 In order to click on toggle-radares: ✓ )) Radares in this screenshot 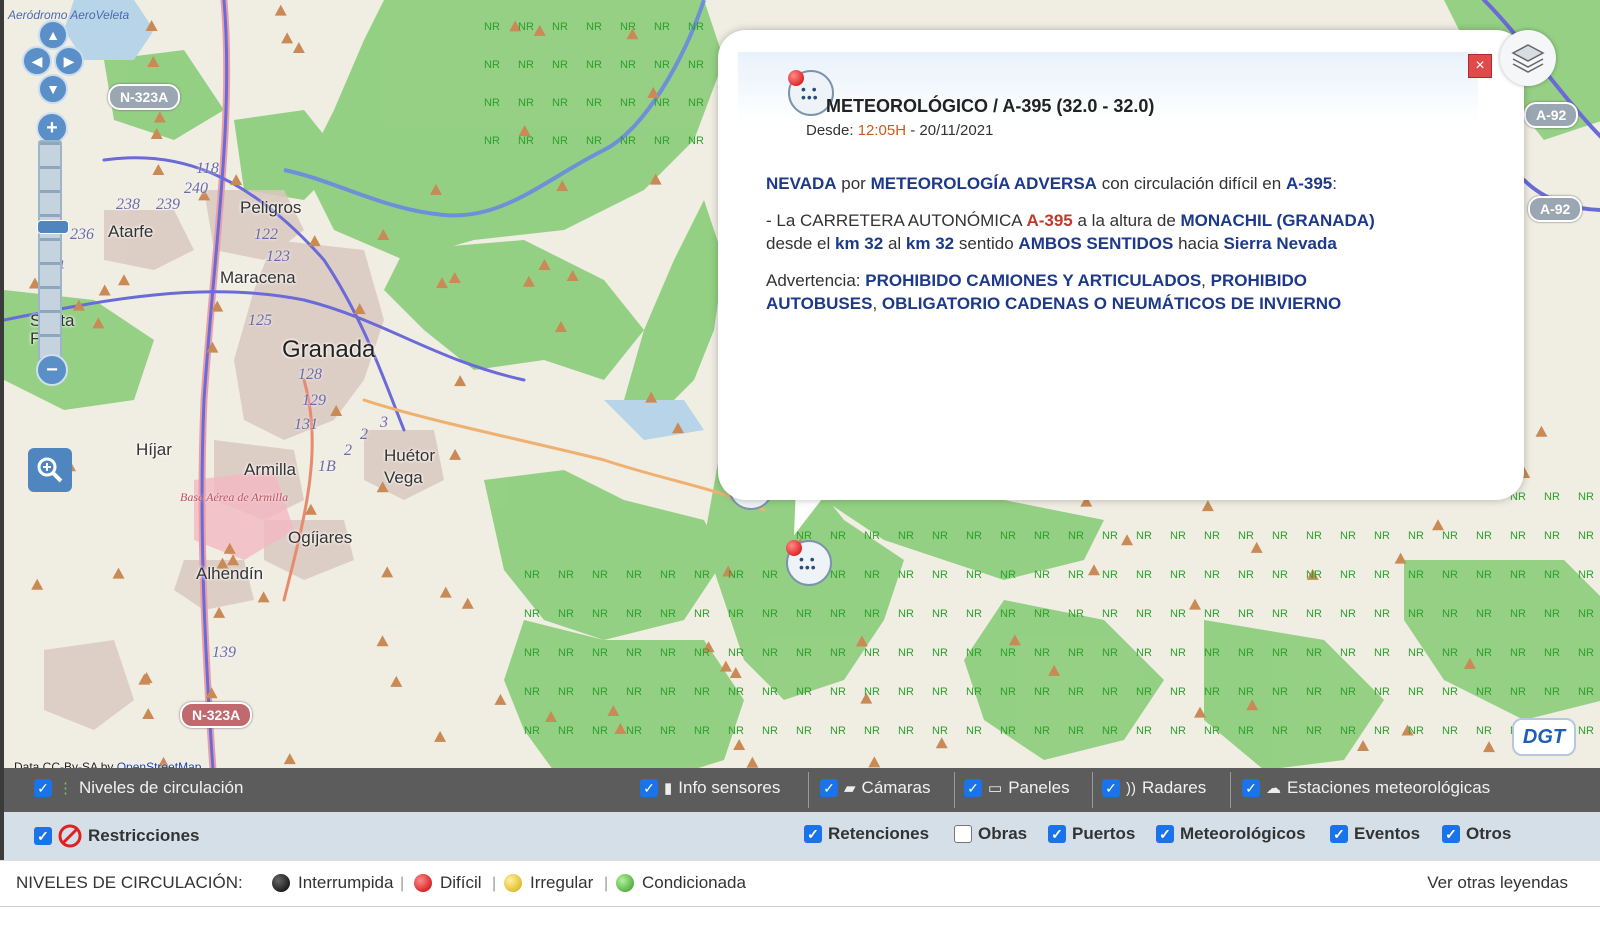, I will do `click(1154, 788)`.